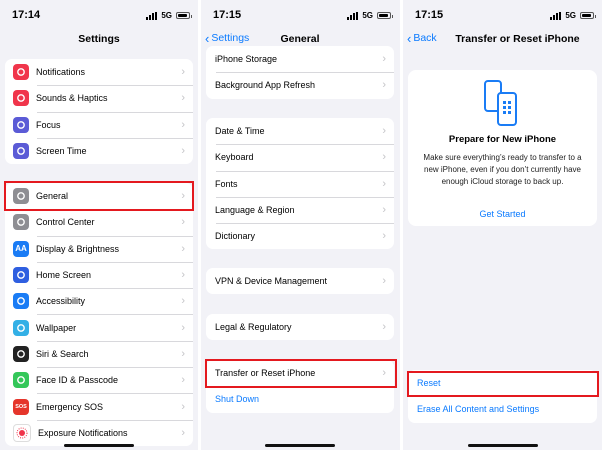 The width and height of the screenshot is (602, 450). Describe the element at coordinates (72, 98) in the screenshot. I see `settings-item-label: Sounds & Haptics` at that location.